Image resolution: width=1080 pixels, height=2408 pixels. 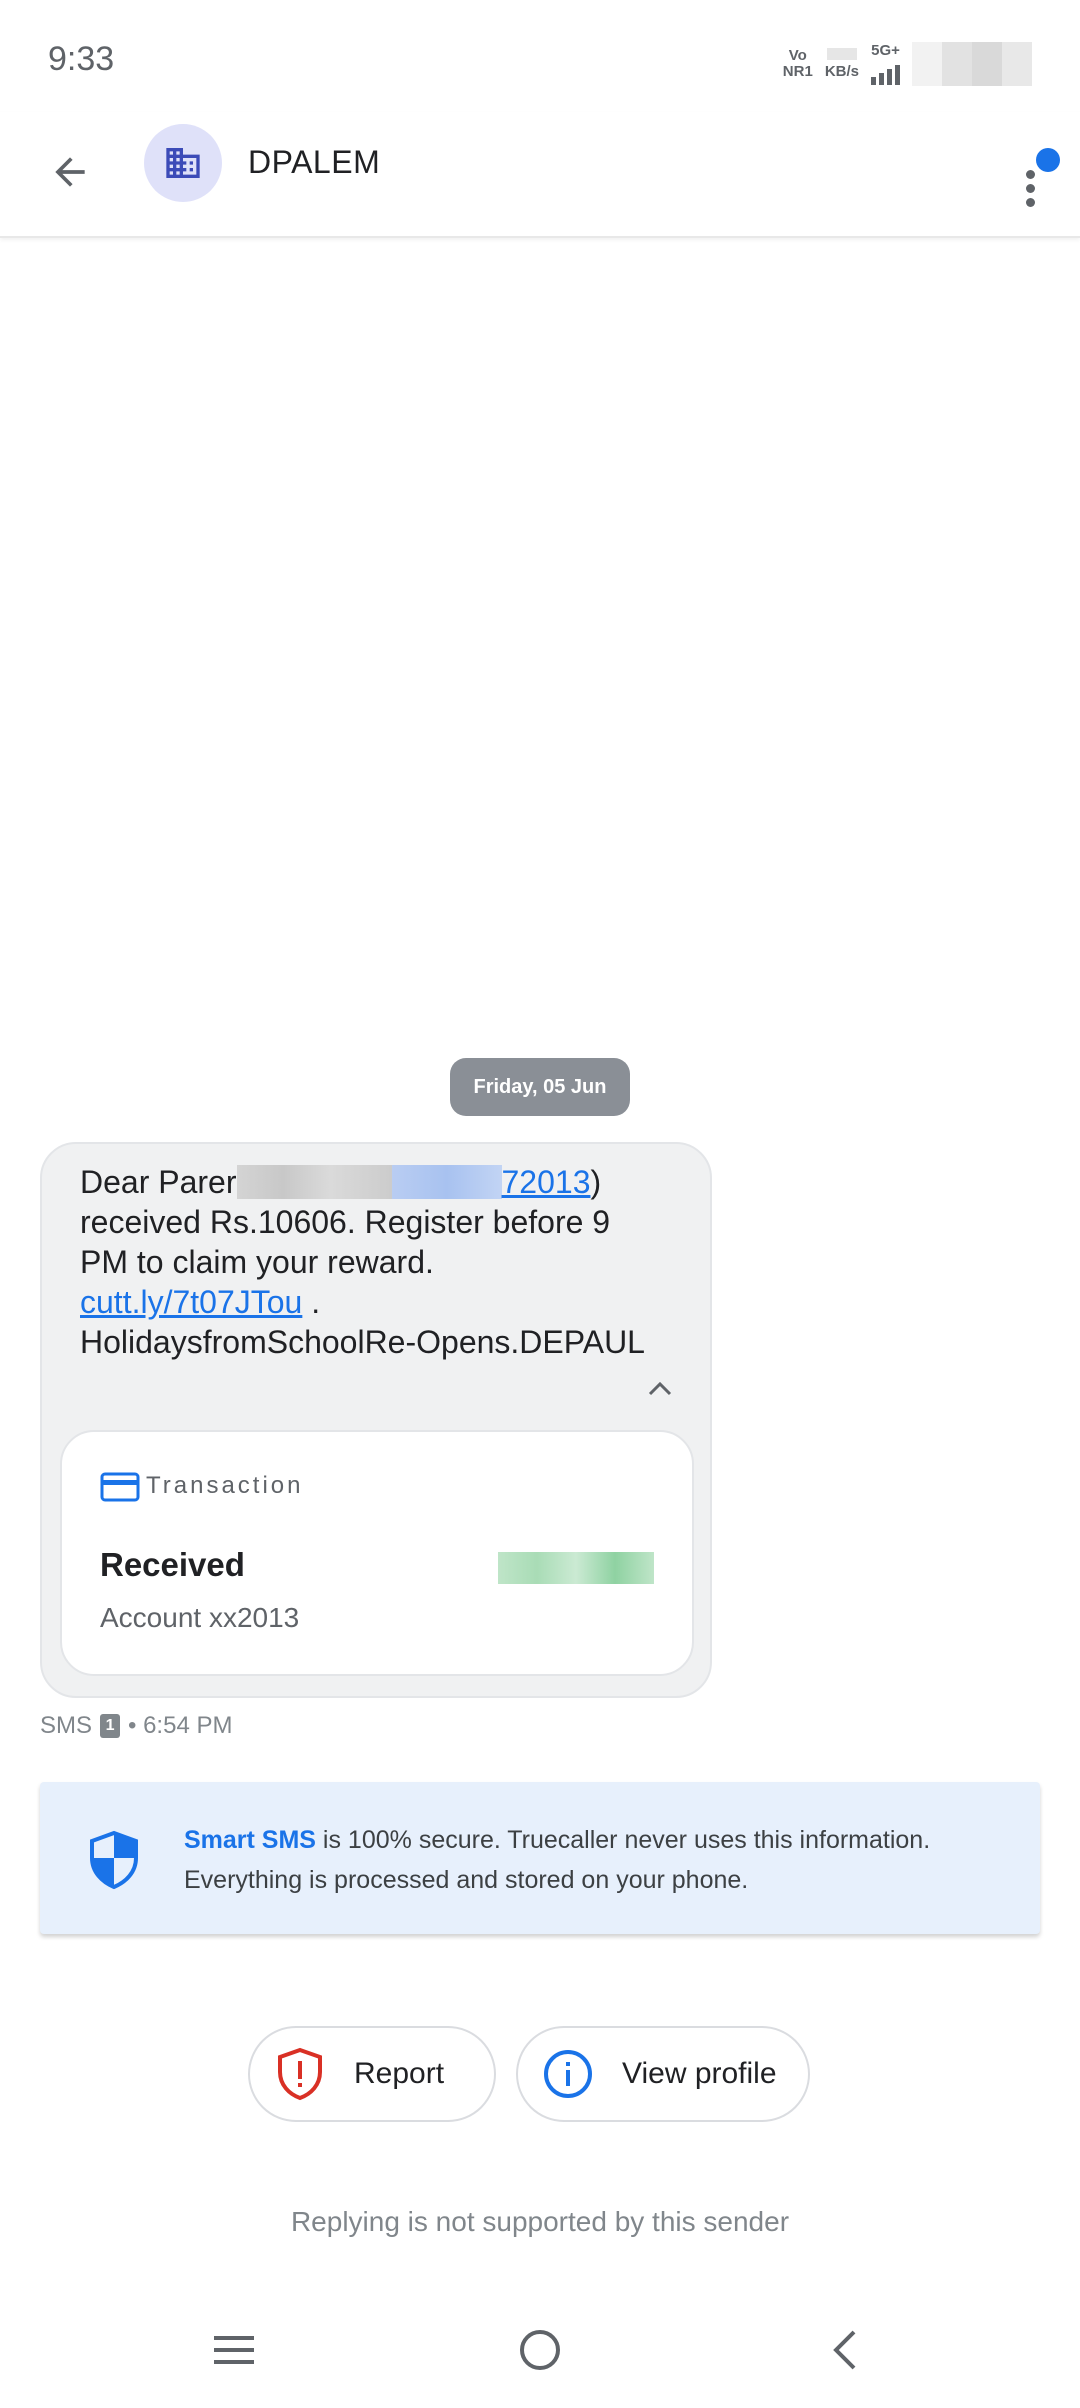 I want to click on info-icon, so click(x=568, y=2074).